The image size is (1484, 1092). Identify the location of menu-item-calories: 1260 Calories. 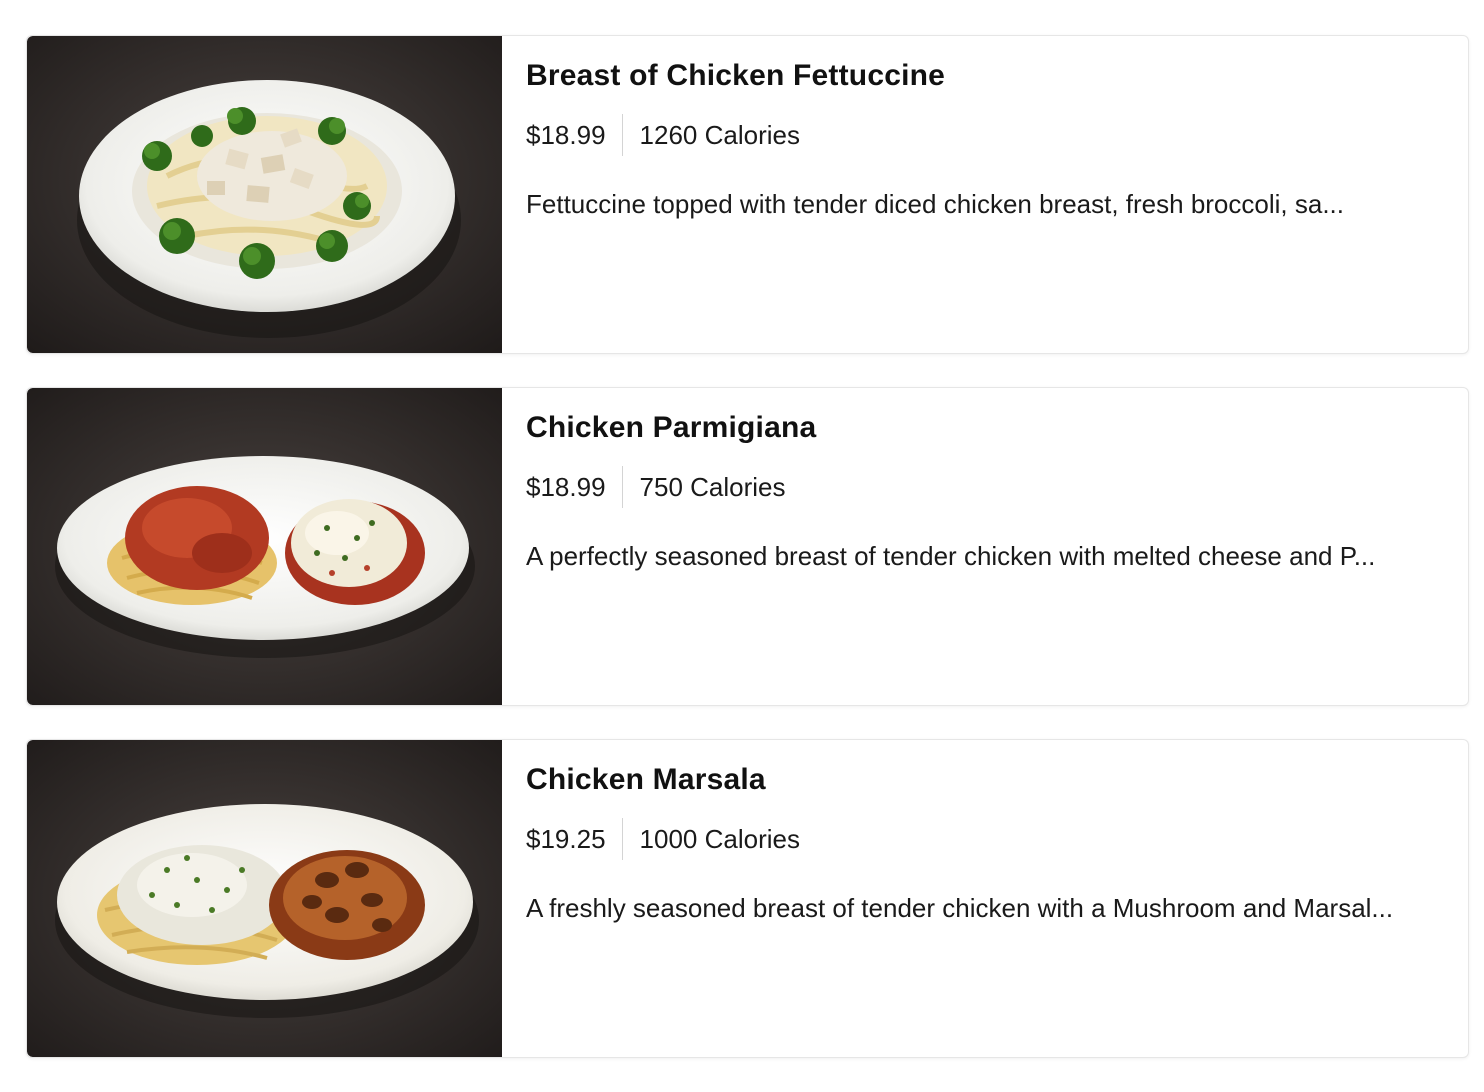
(719, 134).